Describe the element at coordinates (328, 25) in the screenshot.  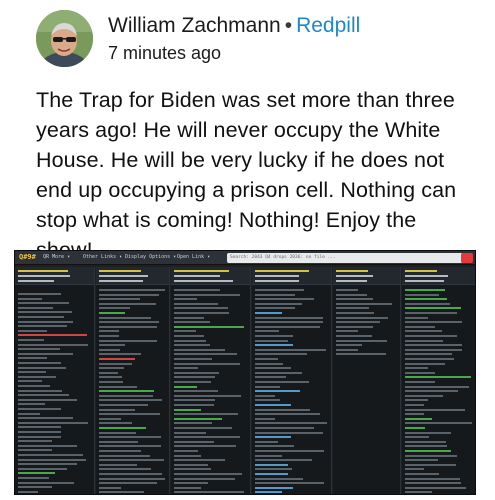
I see `group-link: Redpill` at that location.